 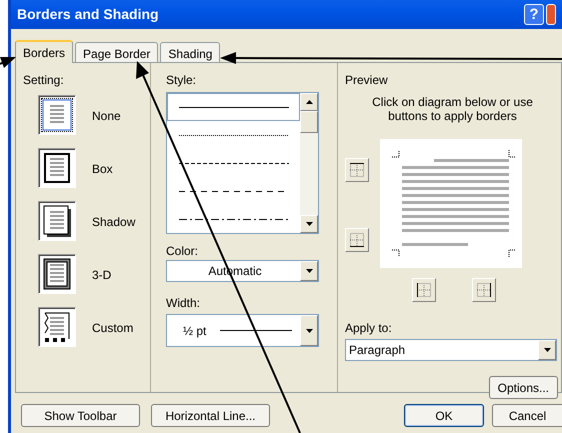 I want to click on scroll-down-icon, so click(x=309, y=224).